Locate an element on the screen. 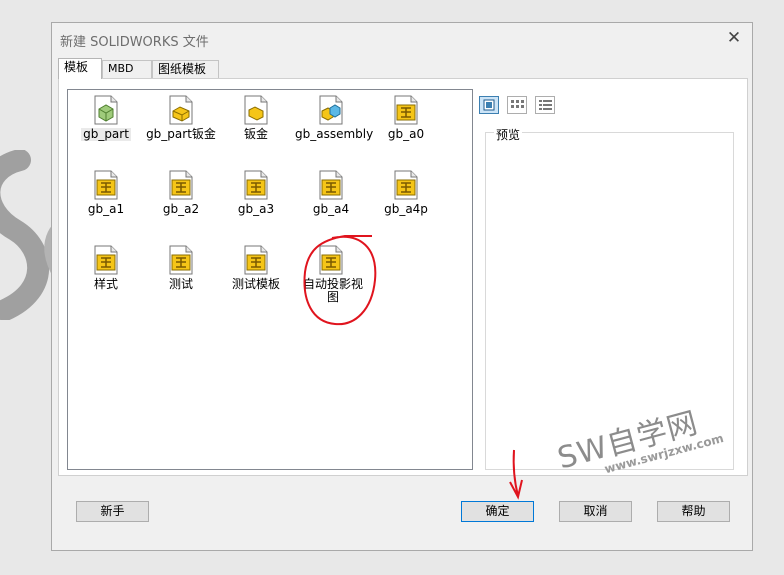 The height and width of the screenshot is (575, 784). template-item: 钣金 is located at coordinates (256, 118).